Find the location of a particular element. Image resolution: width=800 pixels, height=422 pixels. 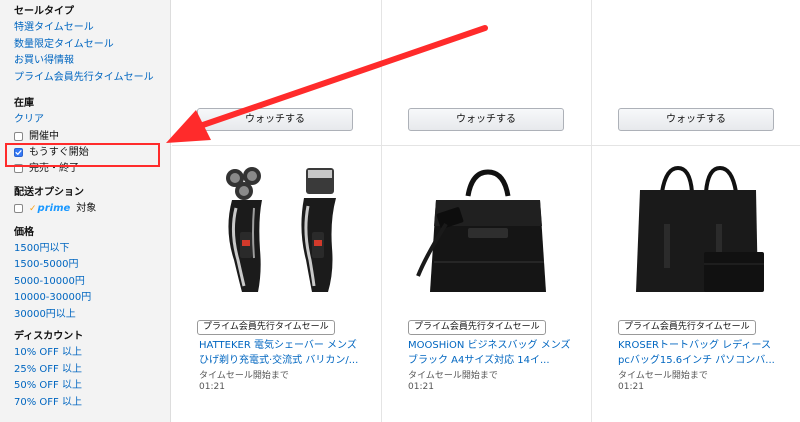

product-image-business-bag is located at coordinates (488, 243).